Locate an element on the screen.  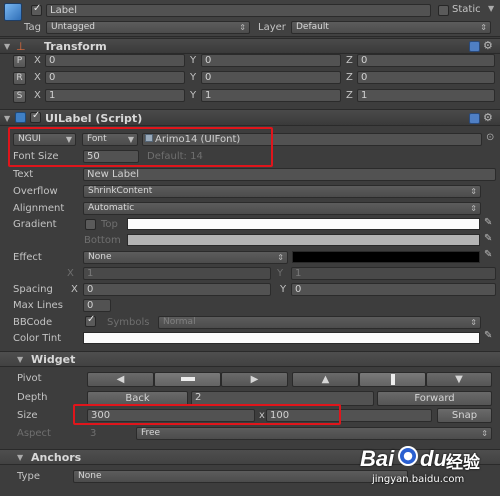
arrow-left-icon: ◀ is located at coordinates (120, 379).